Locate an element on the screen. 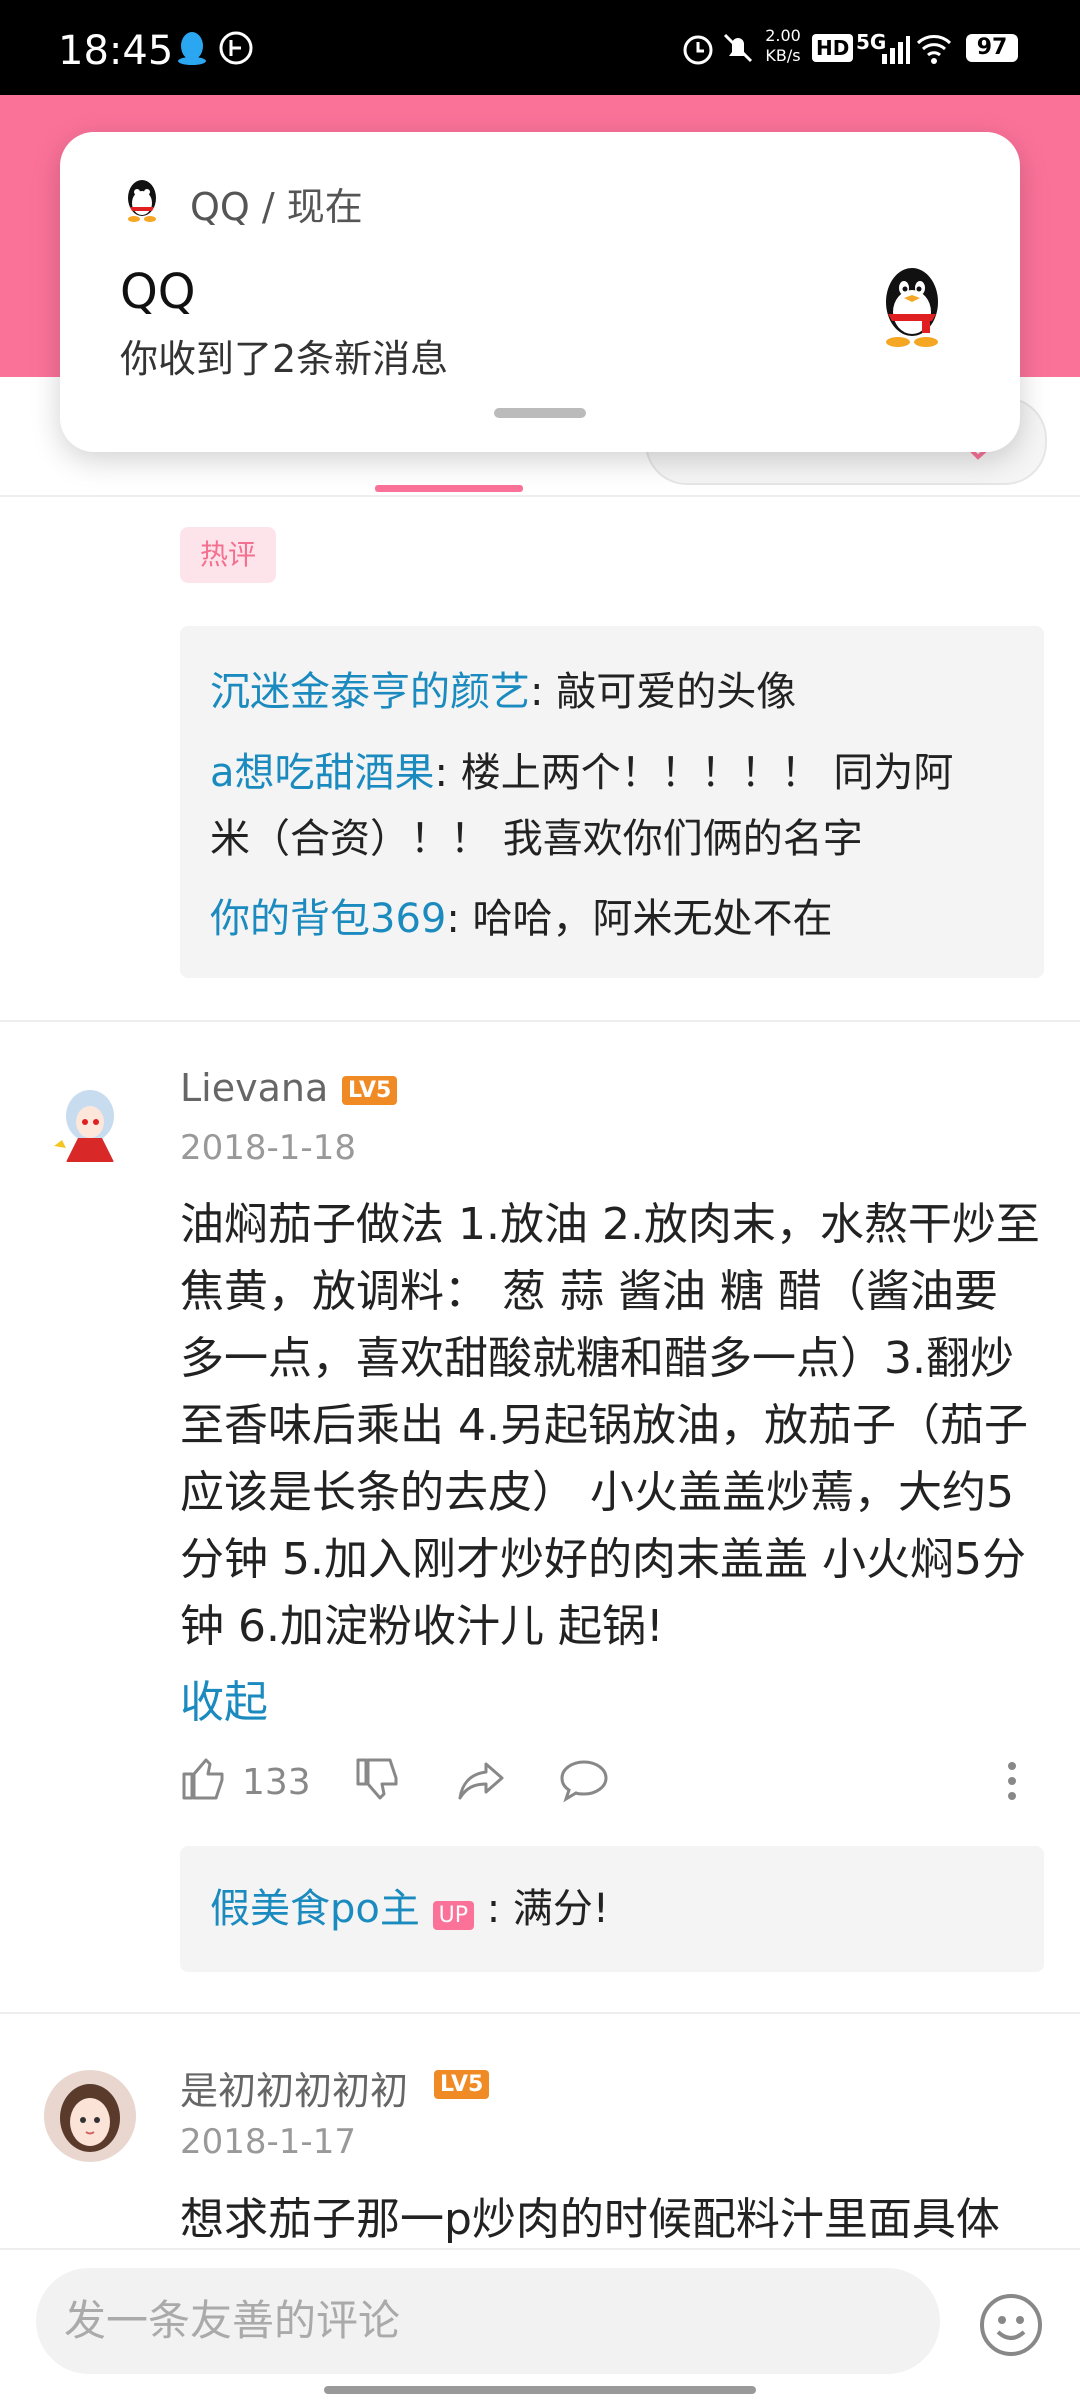 Image resolution: width=1080 pixels, height=2402 pixels. comment-username: Lievana is located at coordinates (254, 1088).